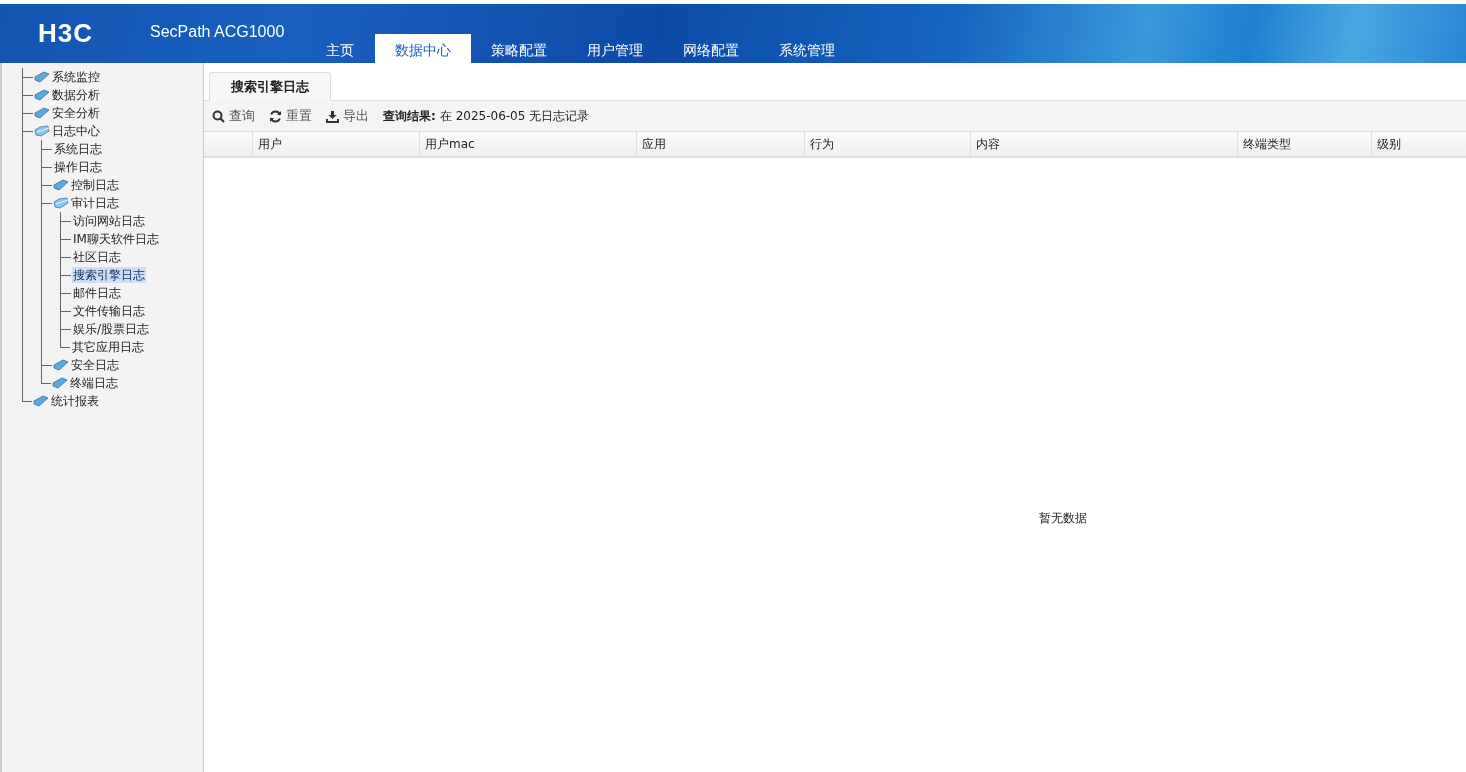 This screenshot has height=772, width=1466. What do you see at coordinates (807, 48) in the screenshot?
I see `nav-tab: 系统管理` at bounding box center [807, 48].